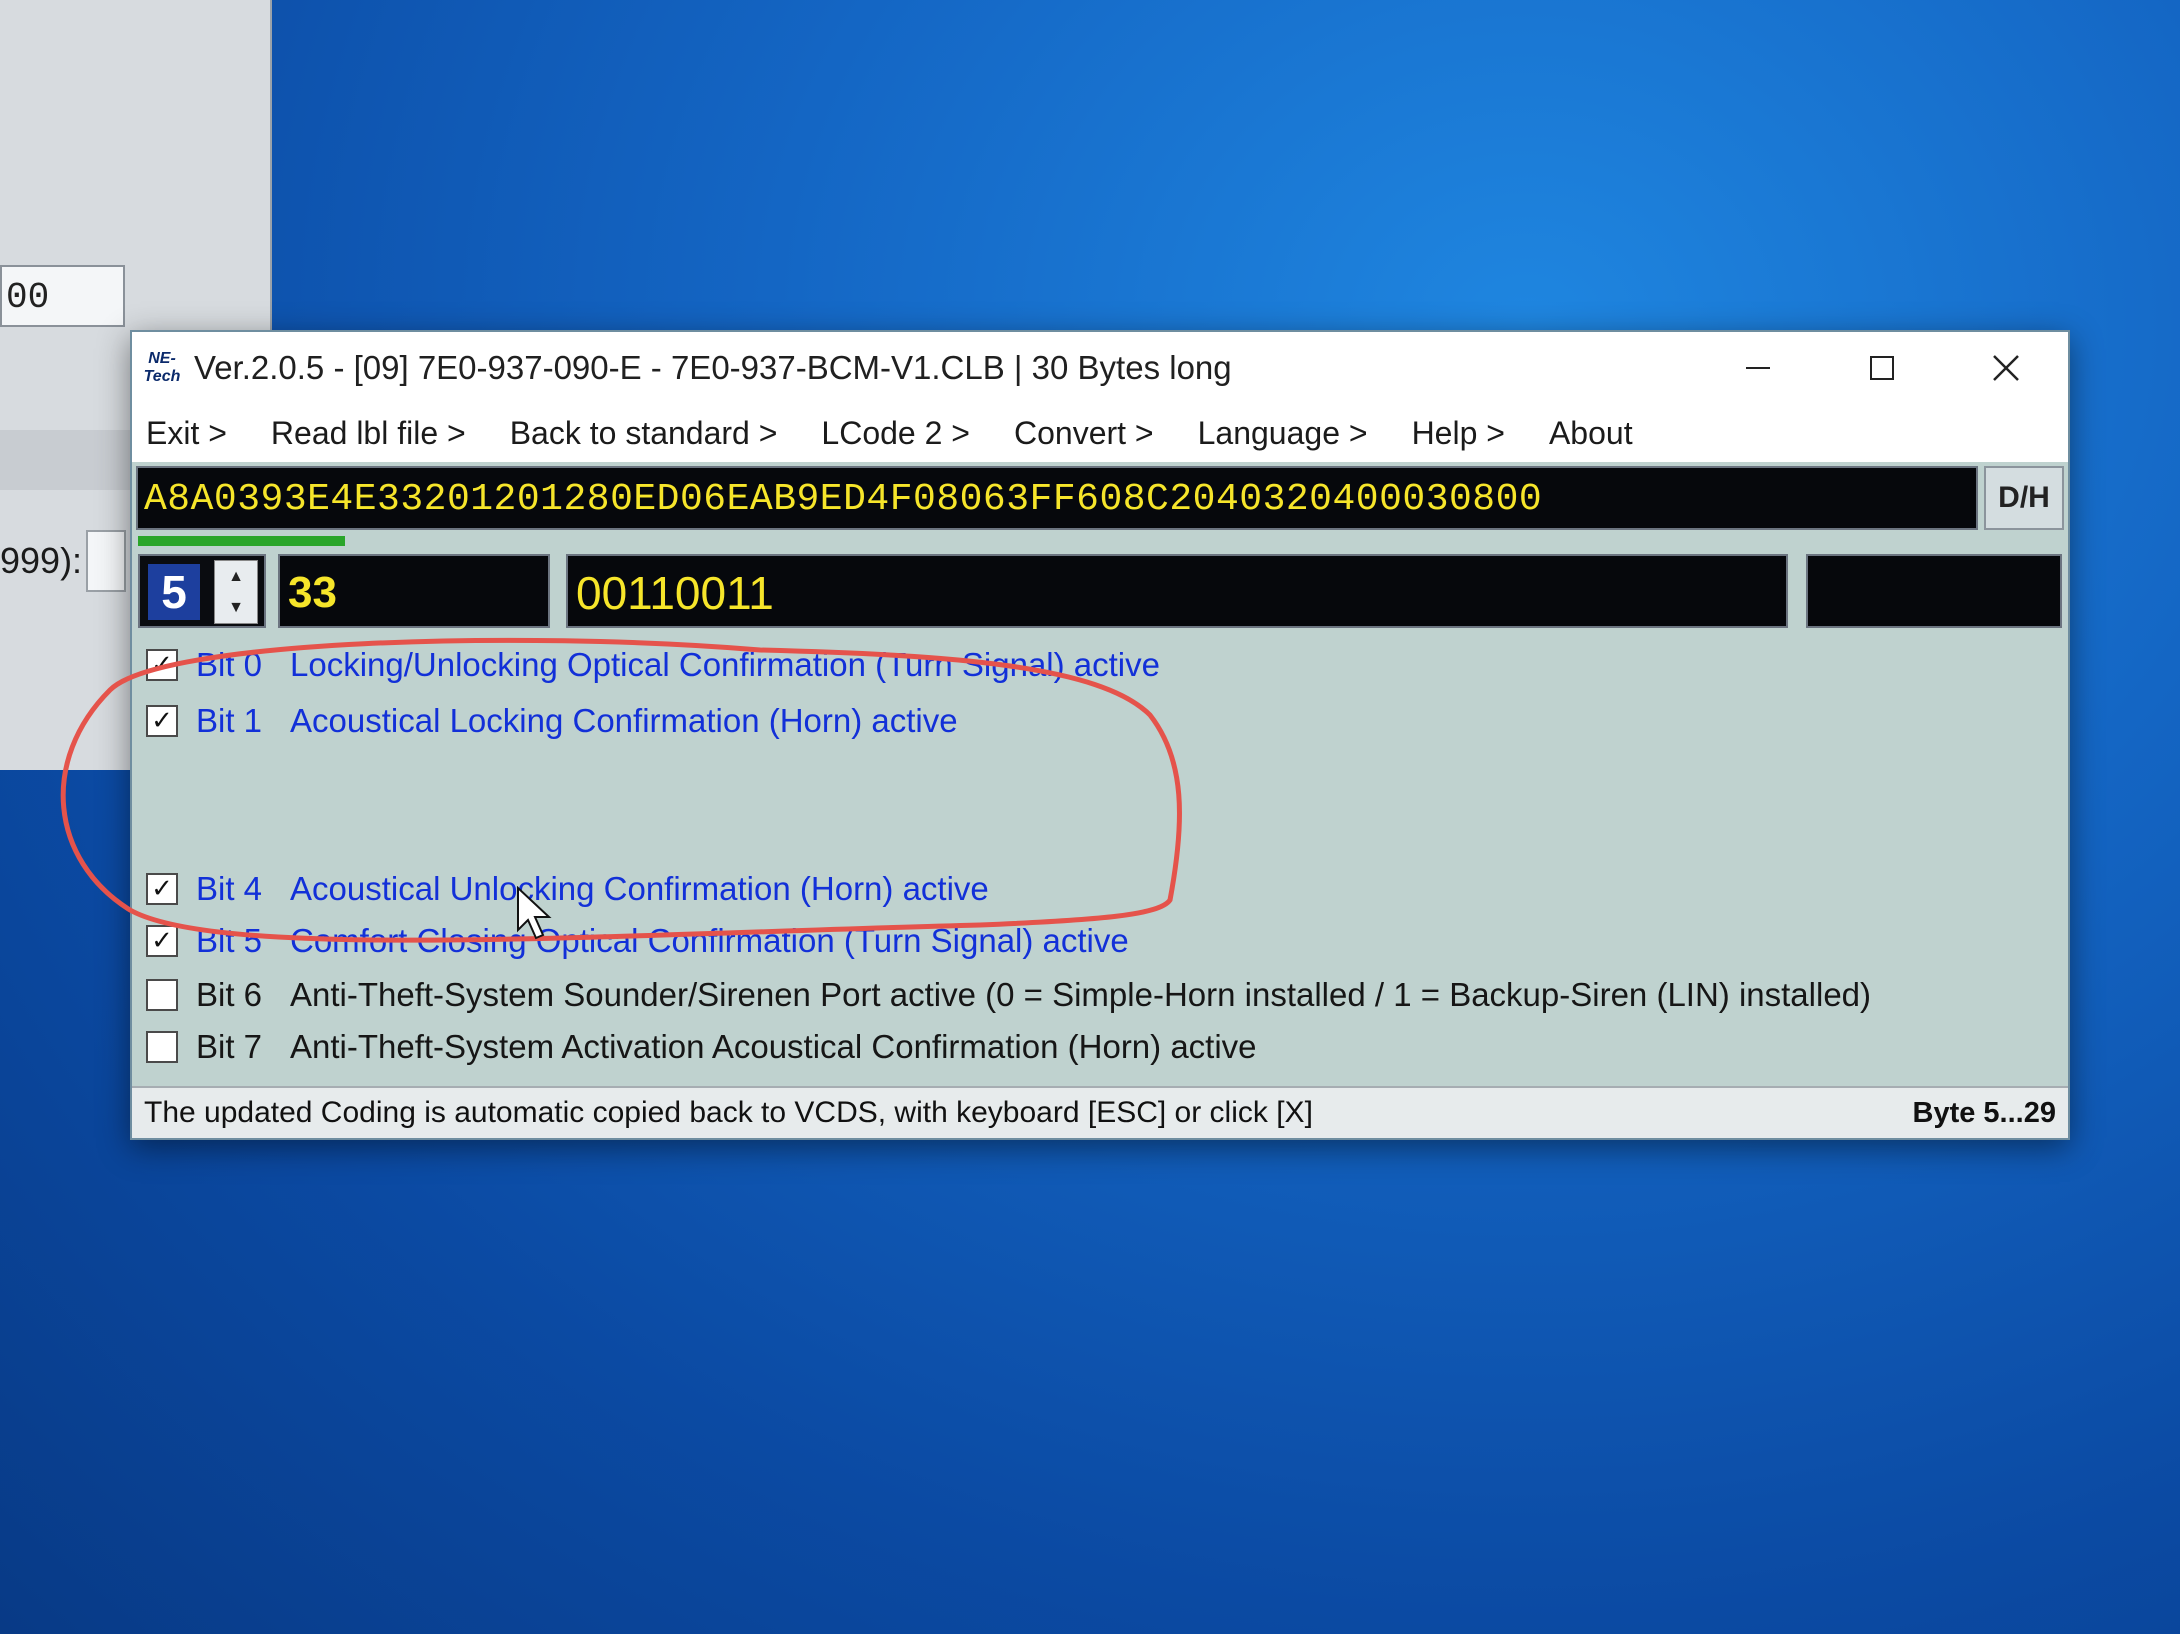 This screenshot has width=2180, height=1634. I want to click on close-icon, so click(2006, 368).